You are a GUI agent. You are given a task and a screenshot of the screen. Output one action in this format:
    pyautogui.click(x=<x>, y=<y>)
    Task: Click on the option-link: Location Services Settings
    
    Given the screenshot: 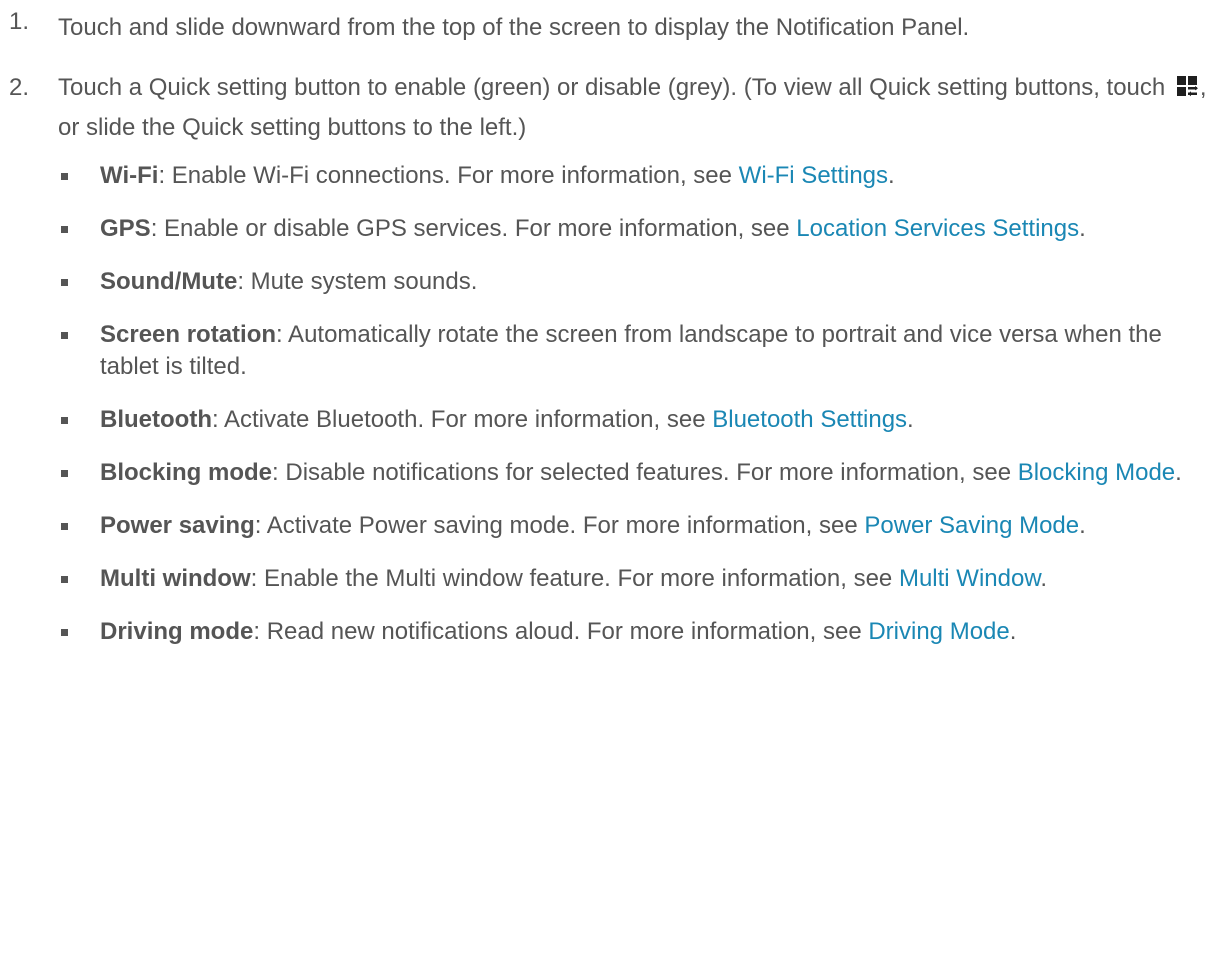 What is the action you would take?
    pyautogui.click(x=937, y=228)
    